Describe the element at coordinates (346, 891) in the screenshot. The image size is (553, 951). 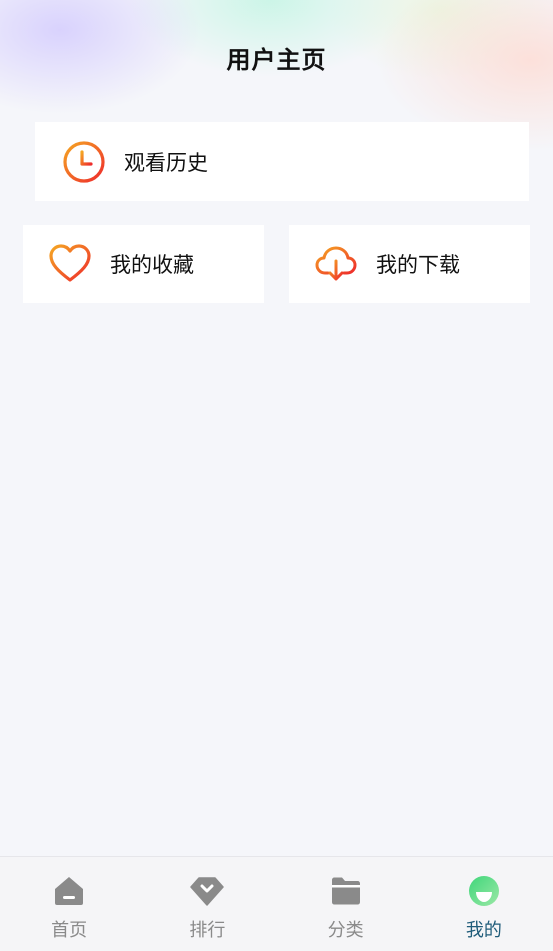
I see `folder-icon` at that location.